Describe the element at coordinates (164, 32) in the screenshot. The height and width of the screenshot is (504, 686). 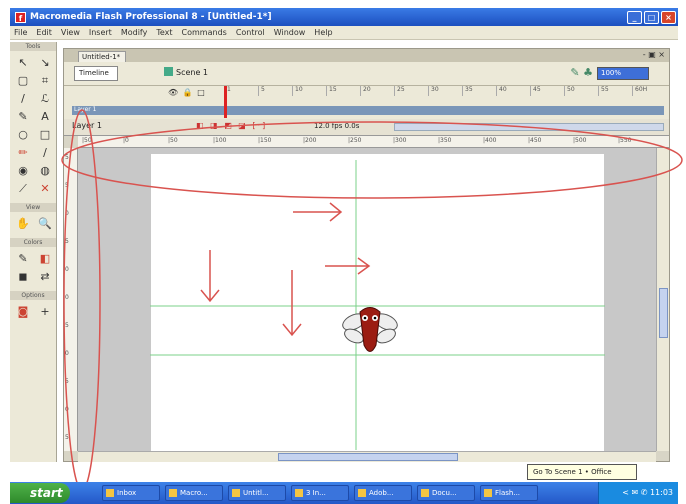
I see `menu-text: Text` at that location.